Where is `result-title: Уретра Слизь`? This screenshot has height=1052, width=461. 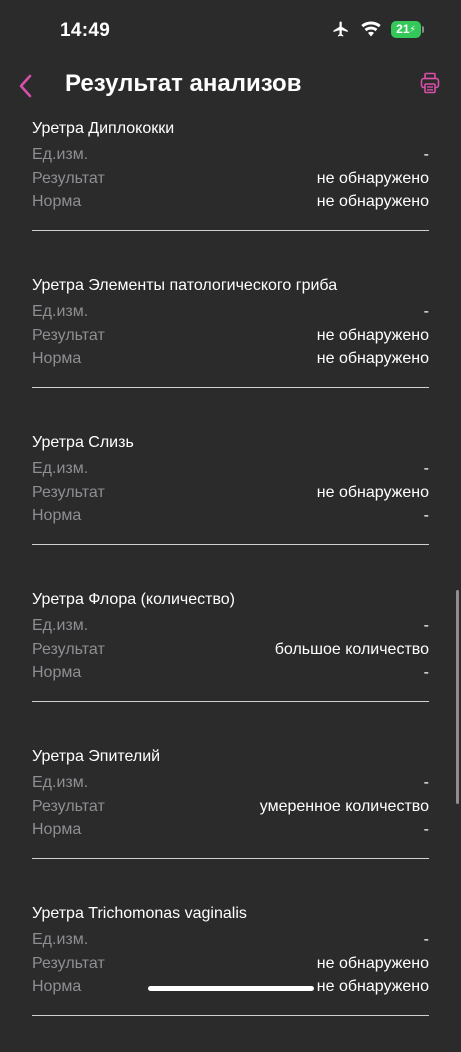
result-title: Уретра Слизь is located at coordinates (83, 442).